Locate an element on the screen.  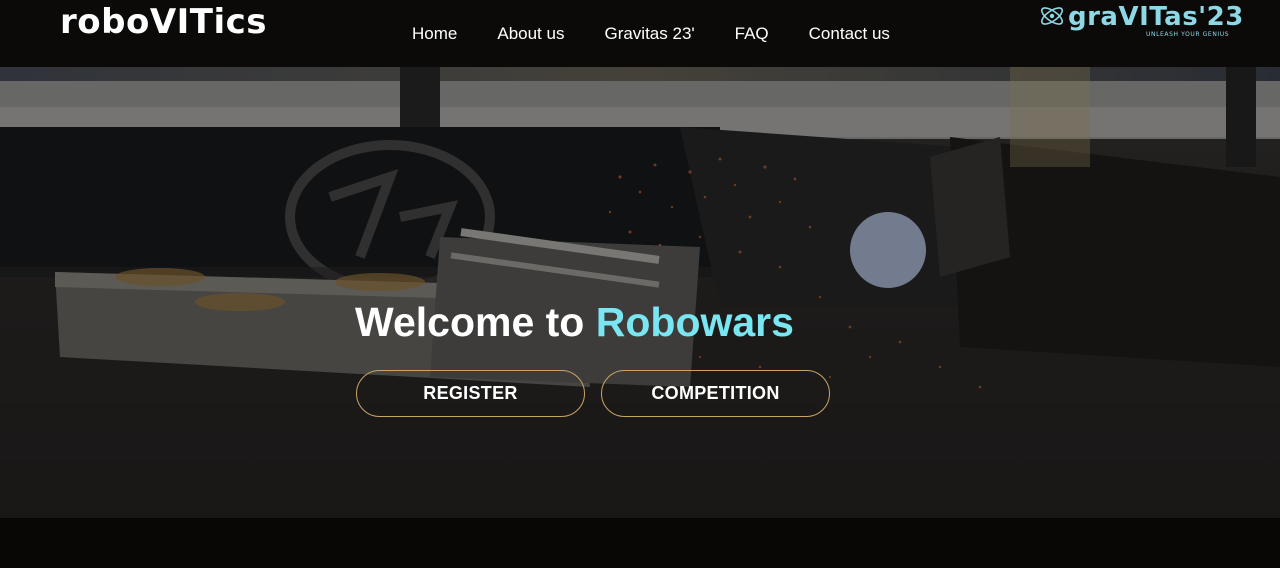
nav-link-about: About us is located at coordinates (530, 34).